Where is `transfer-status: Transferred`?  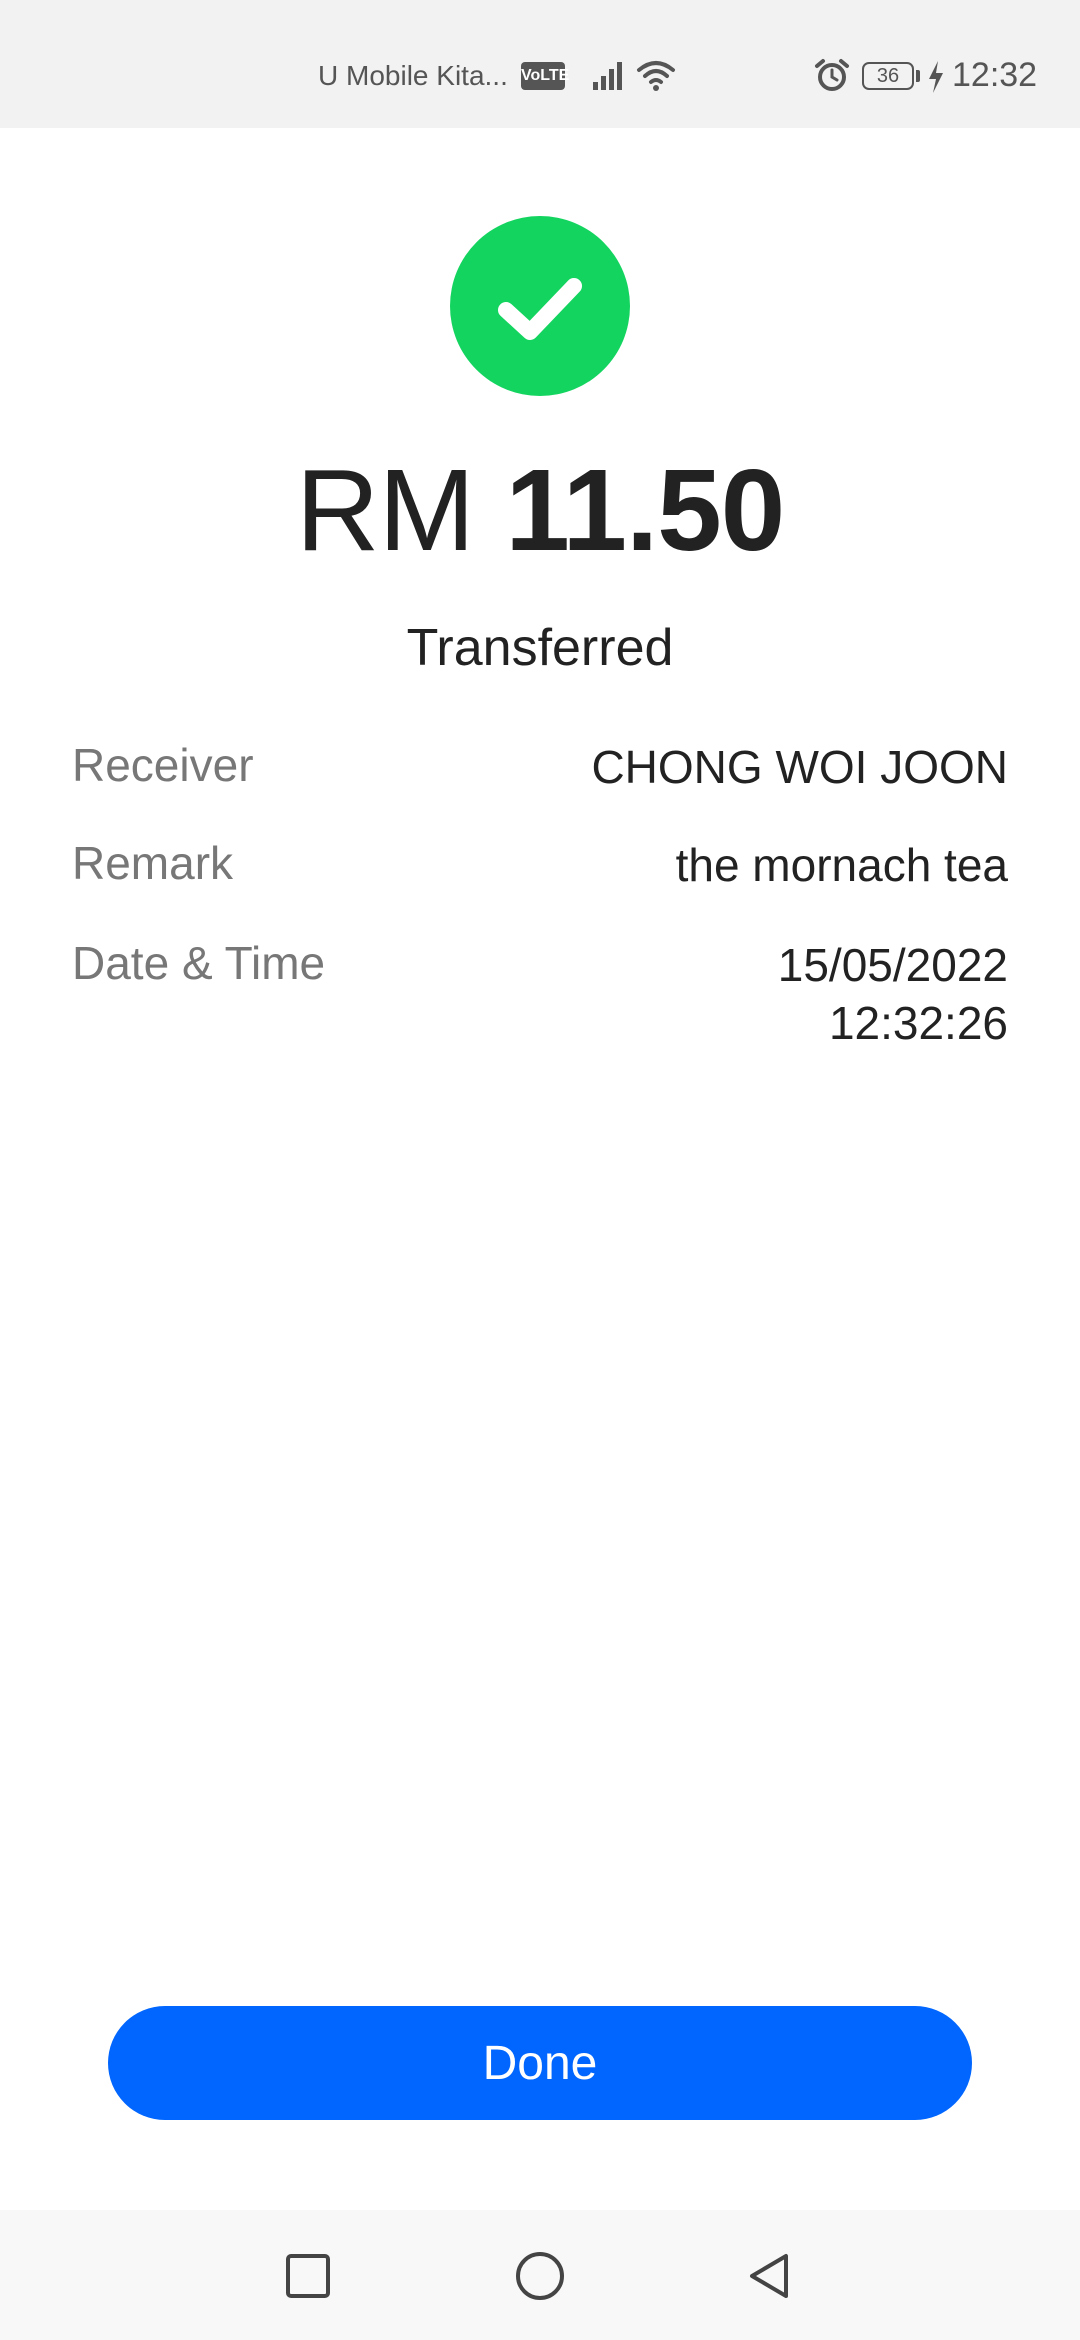
transfer-status: Transferred is located at coordinates (540, 648).